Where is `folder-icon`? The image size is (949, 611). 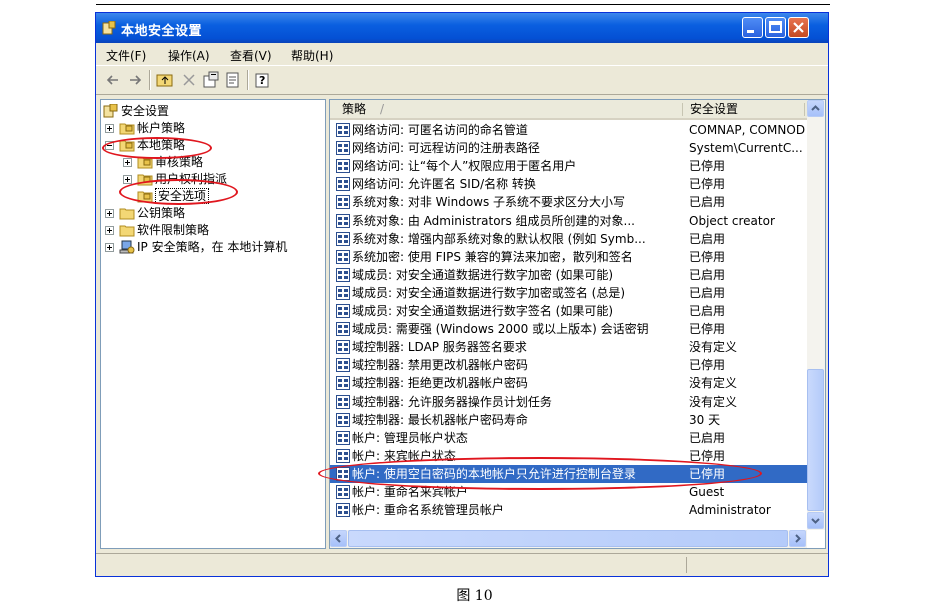
folder-icon is located at coordinates (127, 231).